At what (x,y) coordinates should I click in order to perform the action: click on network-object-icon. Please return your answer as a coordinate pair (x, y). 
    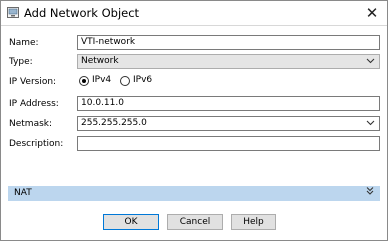
    Looking at the image, I should click on (13, 12).